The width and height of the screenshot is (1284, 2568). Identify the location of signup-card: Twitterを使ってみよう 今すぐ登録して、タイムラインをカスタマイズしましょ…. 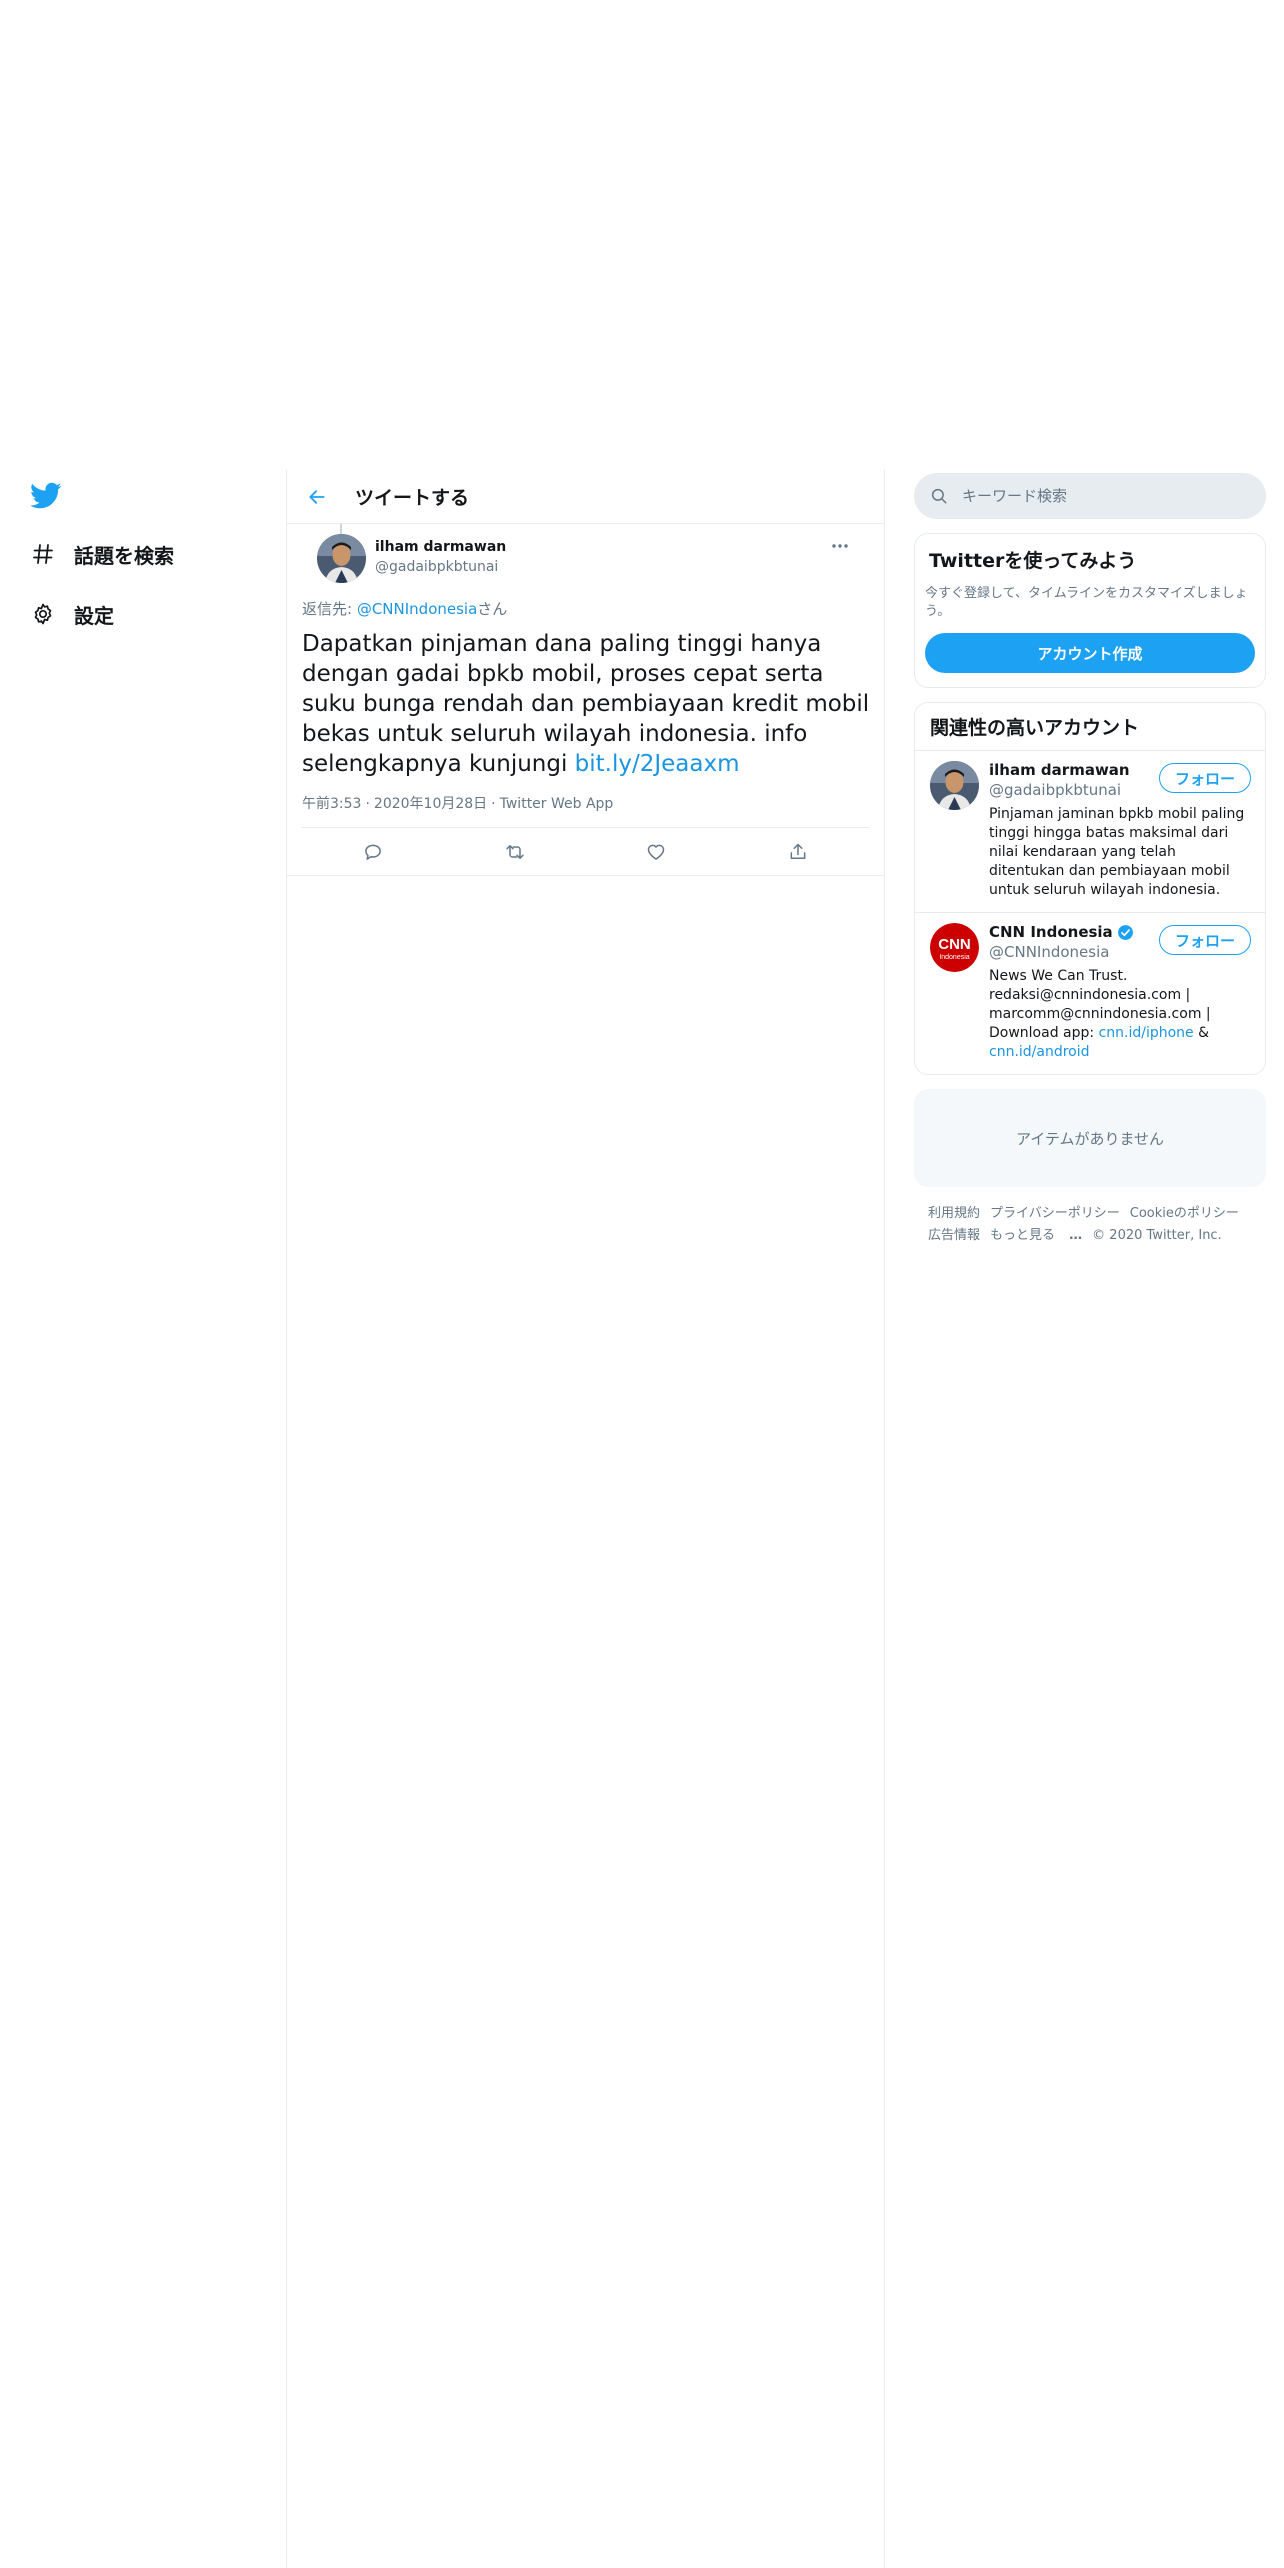
(1090, 610).